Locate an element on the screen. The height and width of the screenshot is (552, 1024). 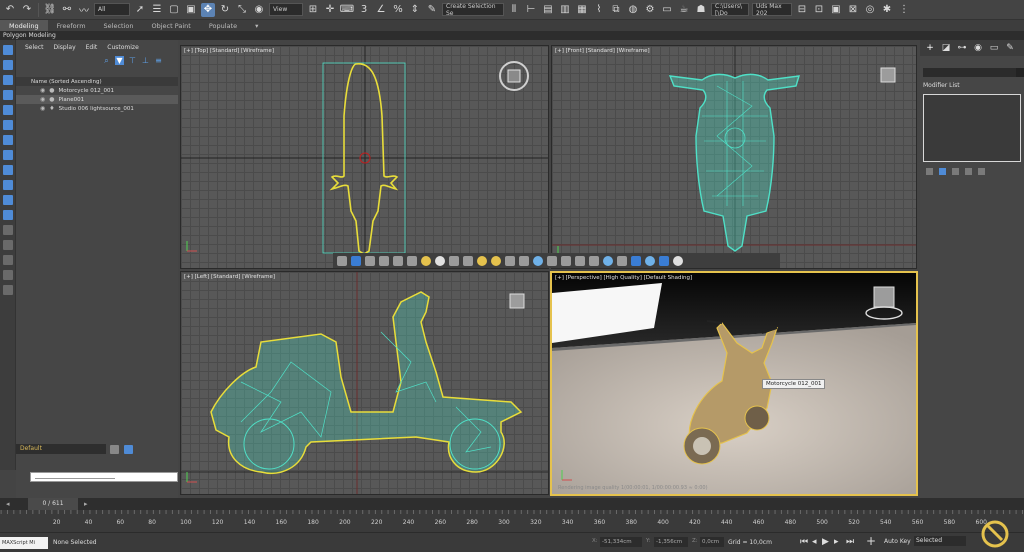
reference-coord-dropdown: View is located at coordinates (286, 9).